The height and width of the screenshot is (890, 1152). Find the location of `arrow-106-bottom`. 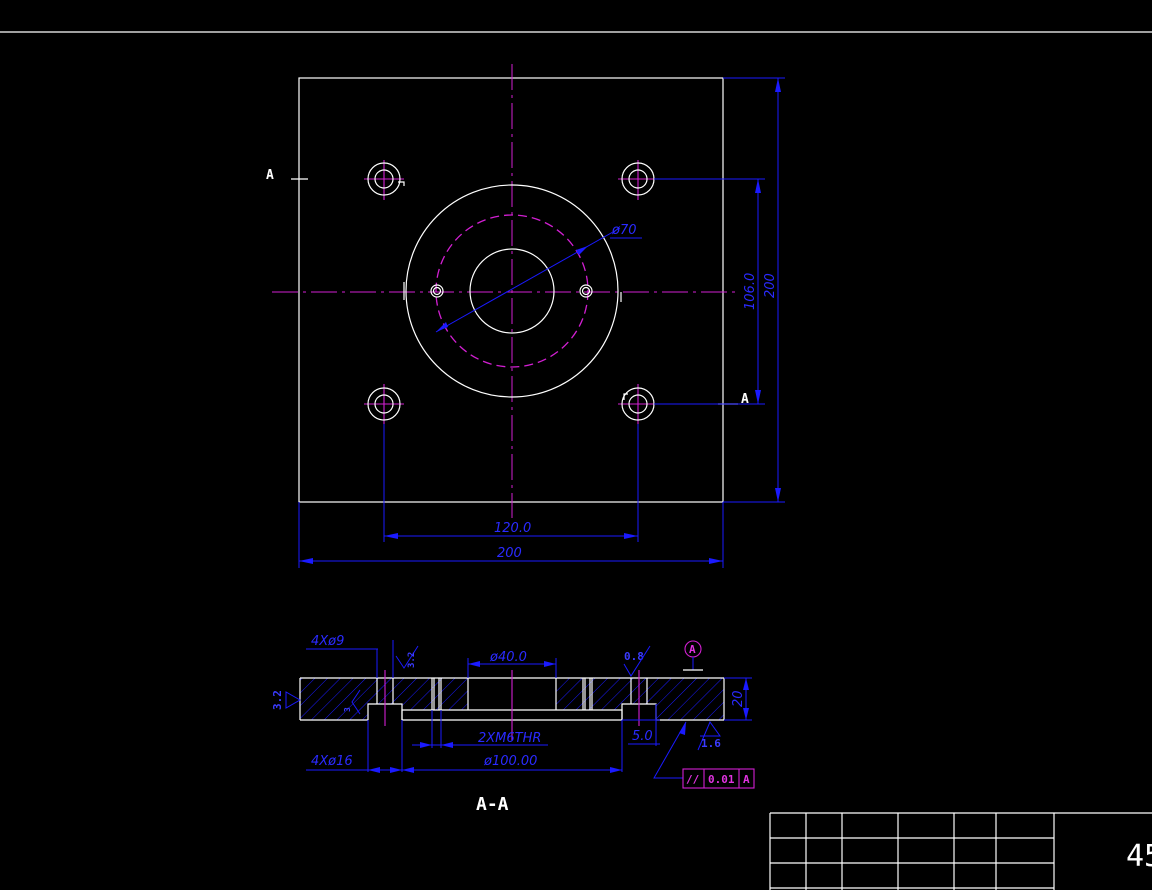

arrow-106-bottom is located at coordinates (758, 397).